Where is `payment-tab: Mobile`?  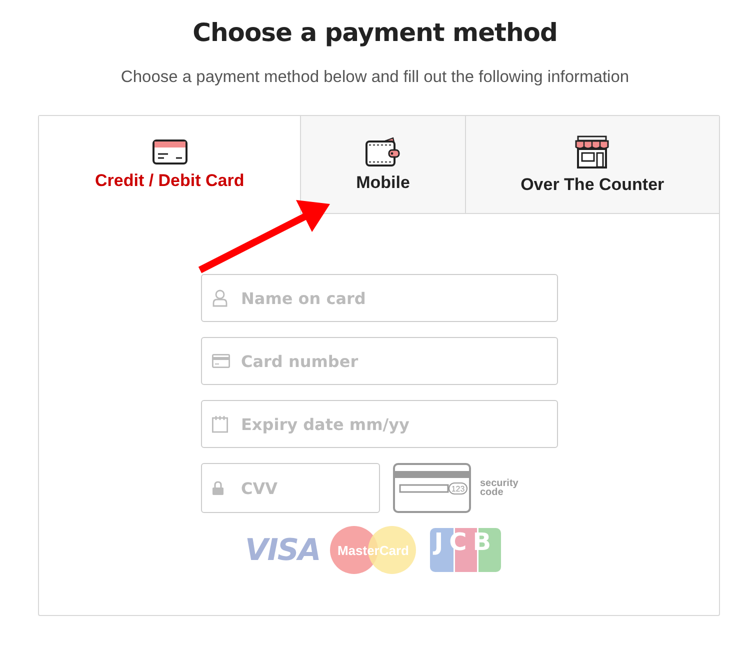 payment-tab: Mobile is located at coordinates (382, 165).